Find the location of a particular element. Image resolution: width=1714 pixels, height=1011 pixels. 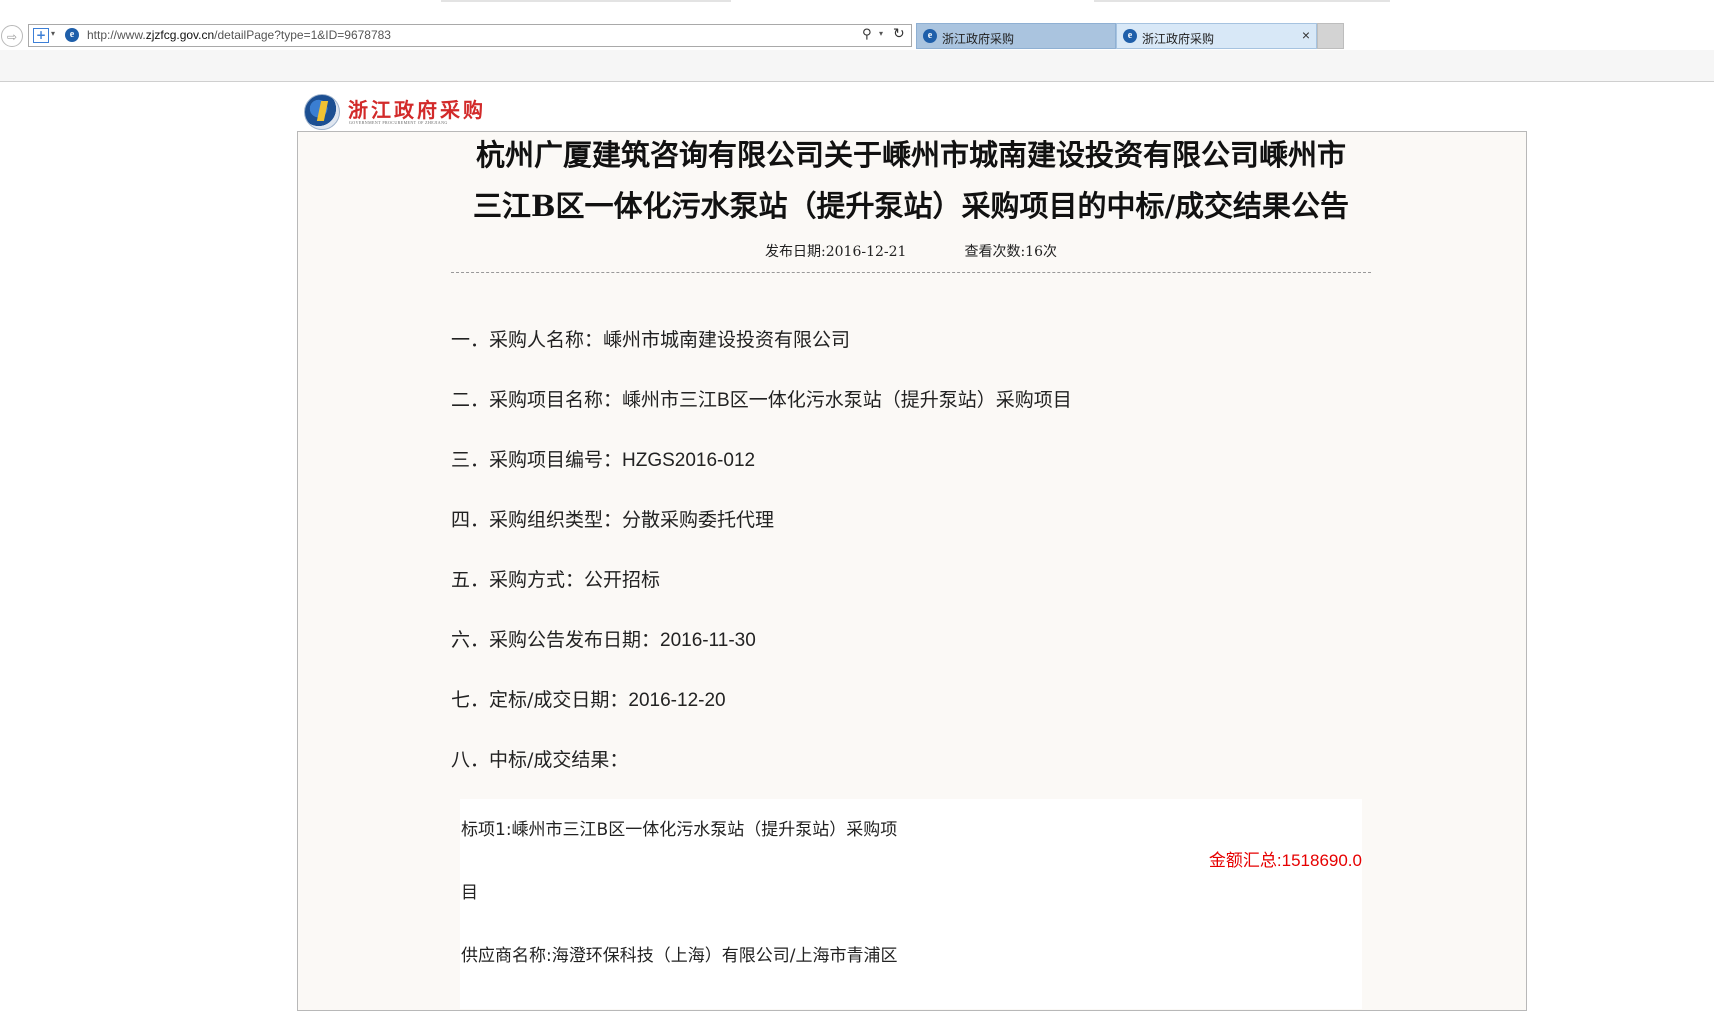

browser-tab-active: e 浙江政府采购 × is located at coordinates (1216, 36).